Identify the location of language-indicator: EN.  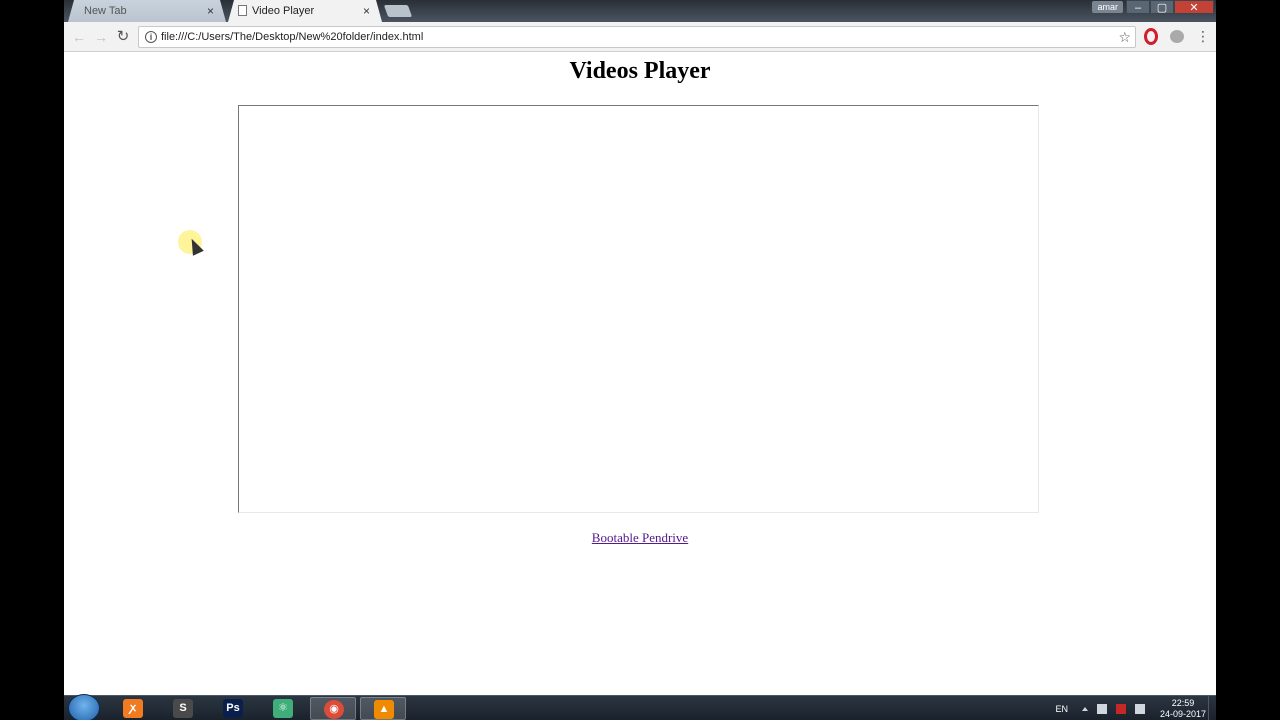
(1061, 709).